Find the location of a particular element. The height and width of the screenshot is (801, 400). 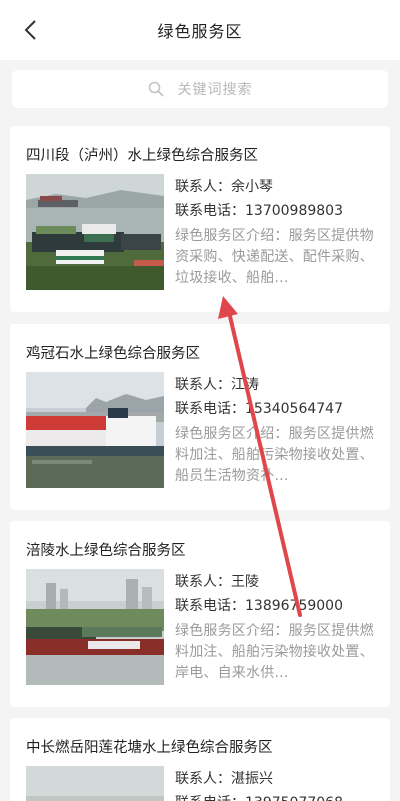

chevron-left-icon is located at coordinates (30, 30).